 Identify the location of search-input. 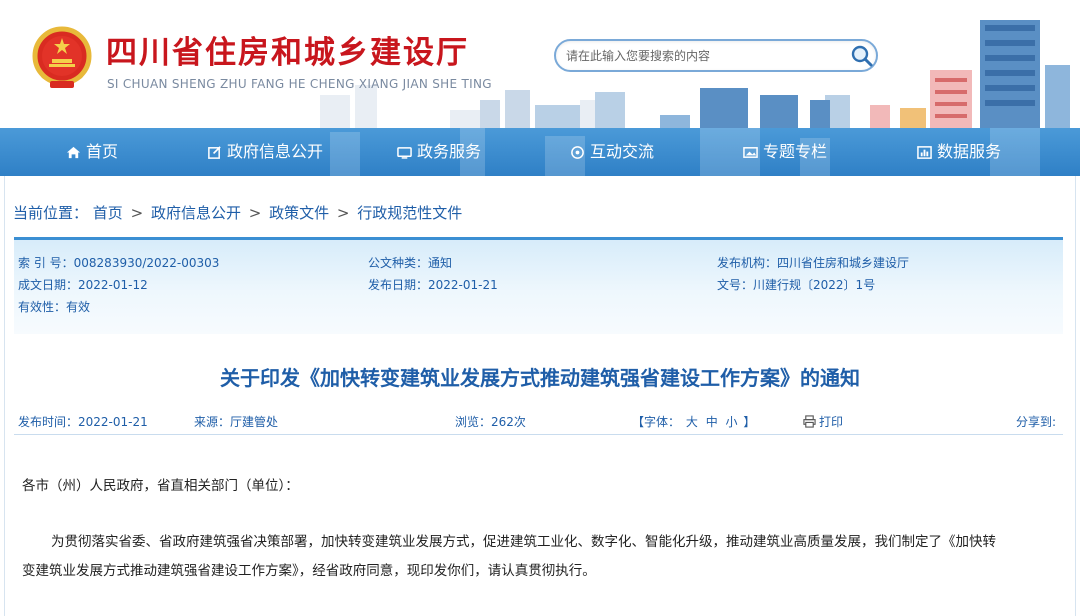
(701, 56).